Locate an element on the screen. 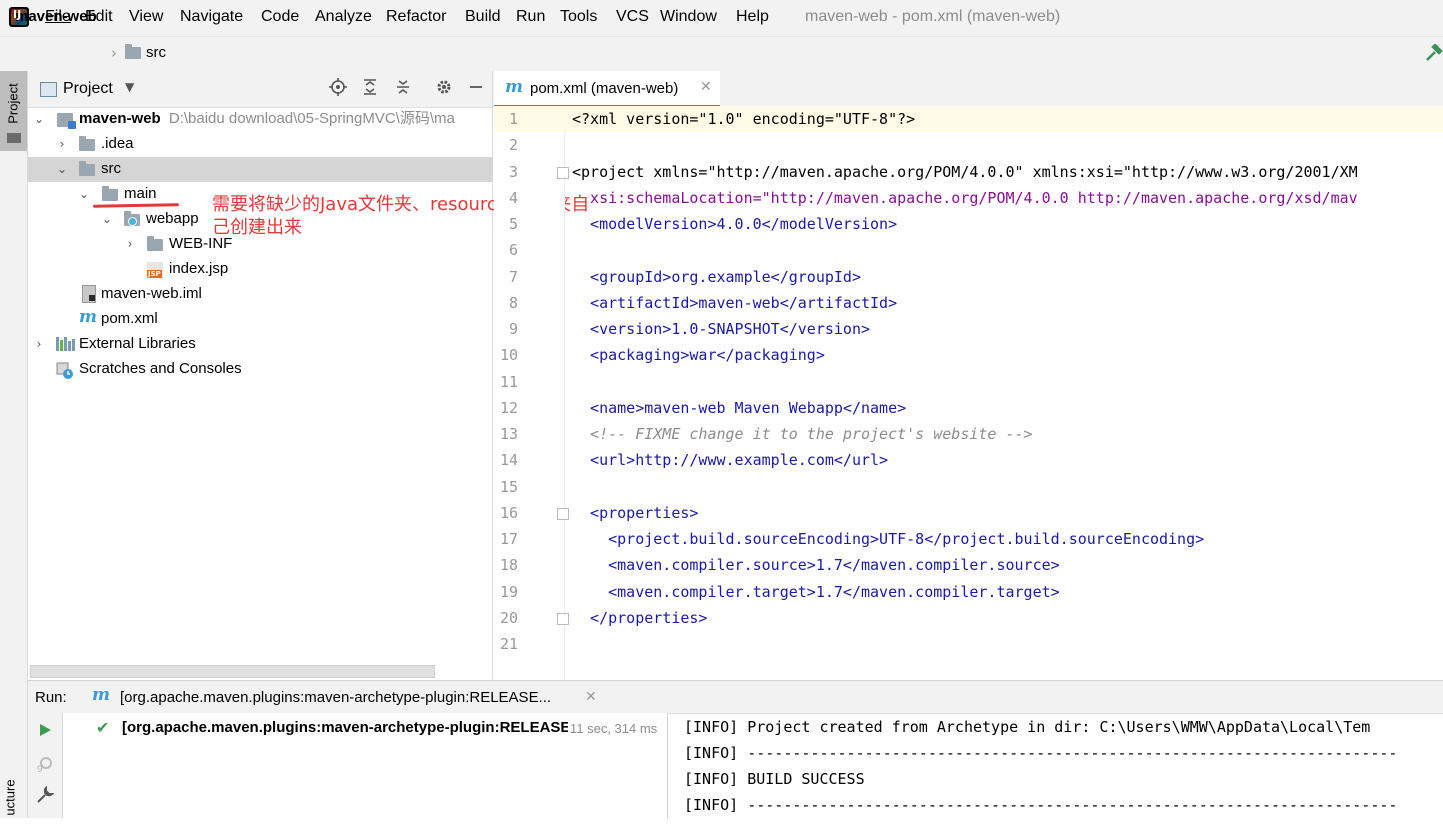 The height and width of the screenshot is (828, 1443). tree-item-main: main is located at coordinates (140, 193).